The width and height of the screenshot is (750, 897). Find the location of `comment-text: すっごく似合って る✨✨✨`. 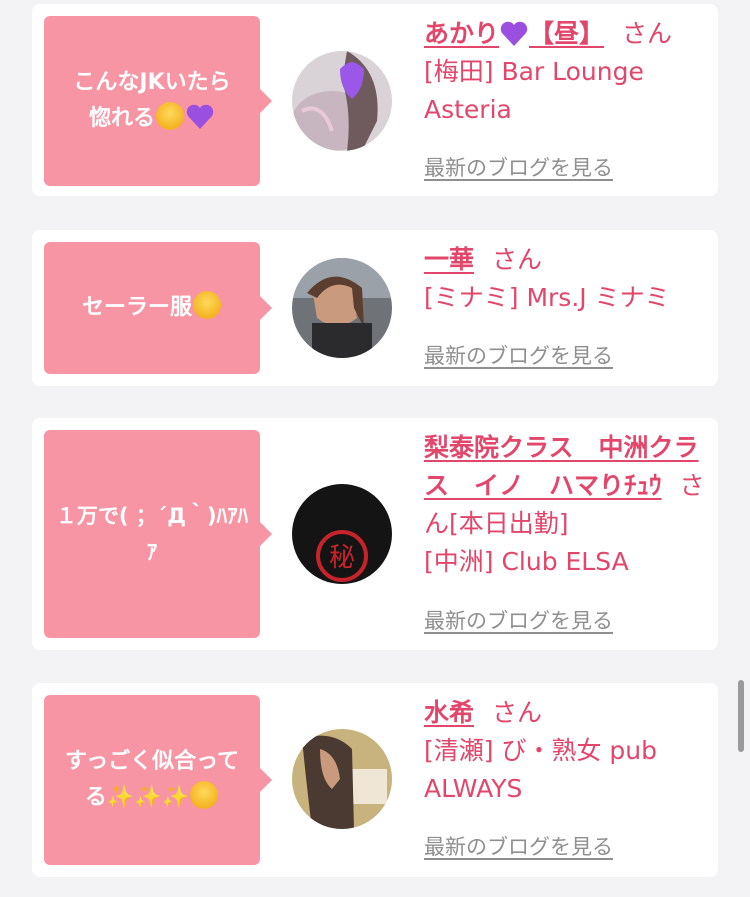

comment-text: すっごく似合って る✨✨✨ is located at coordinates (152, 779).